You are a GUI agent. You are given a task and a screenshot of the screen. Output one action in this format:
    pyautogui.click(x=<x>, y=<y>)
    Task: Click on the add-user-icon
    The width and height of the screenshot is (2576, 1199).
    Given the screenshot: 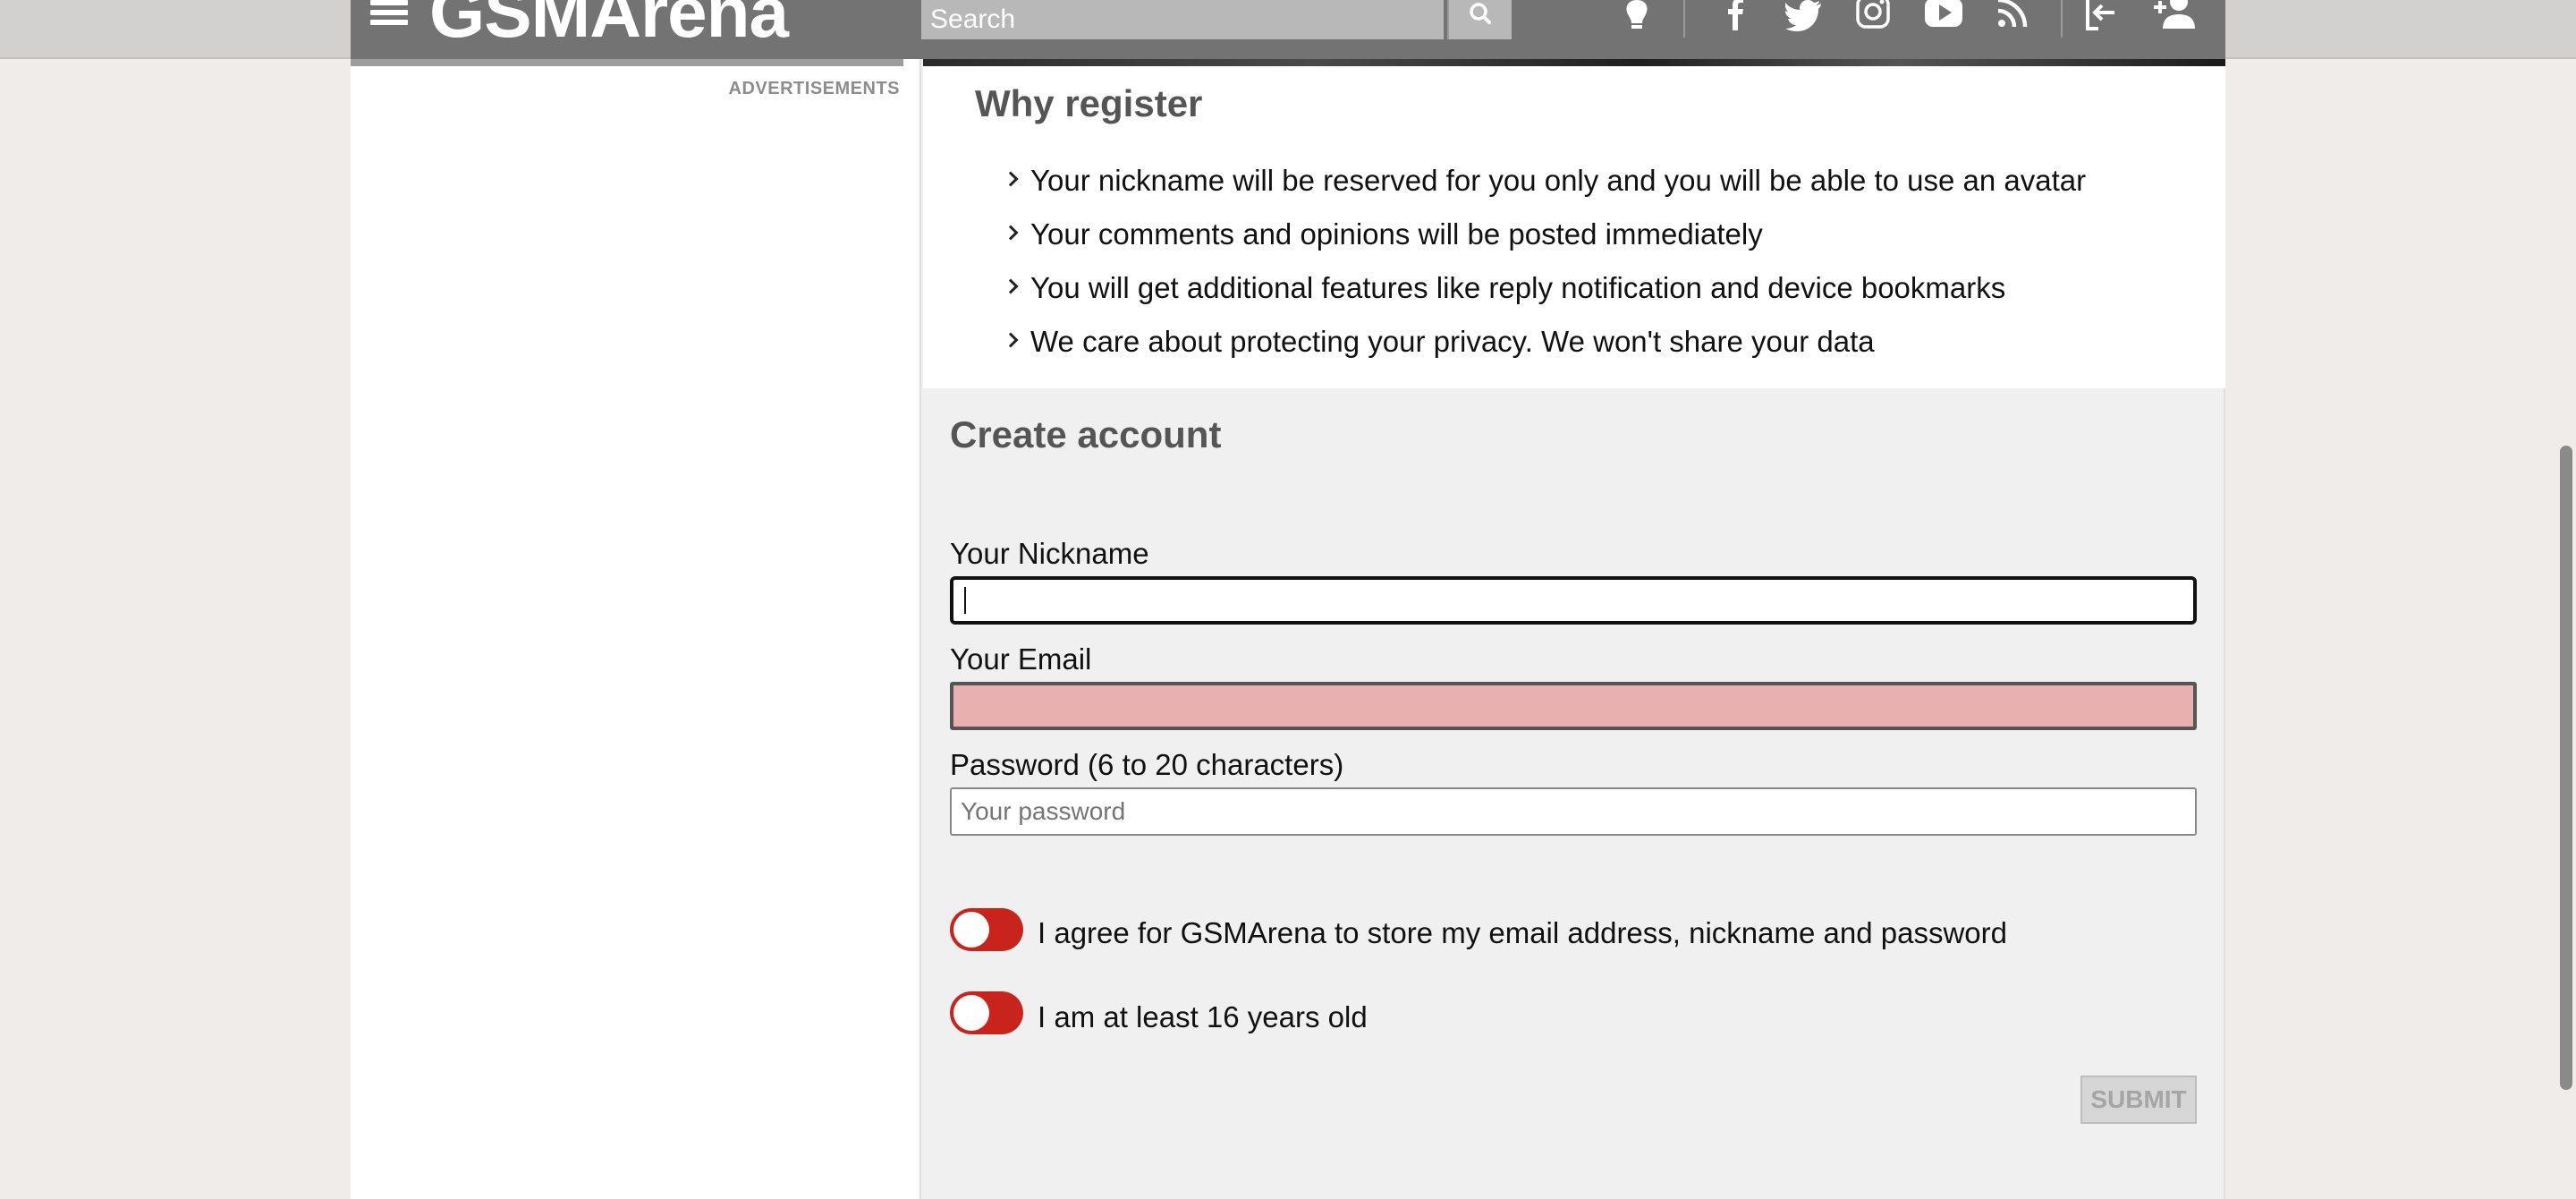 What is the action you would take?
    pyautogui.click(x=2178, y=18)
    